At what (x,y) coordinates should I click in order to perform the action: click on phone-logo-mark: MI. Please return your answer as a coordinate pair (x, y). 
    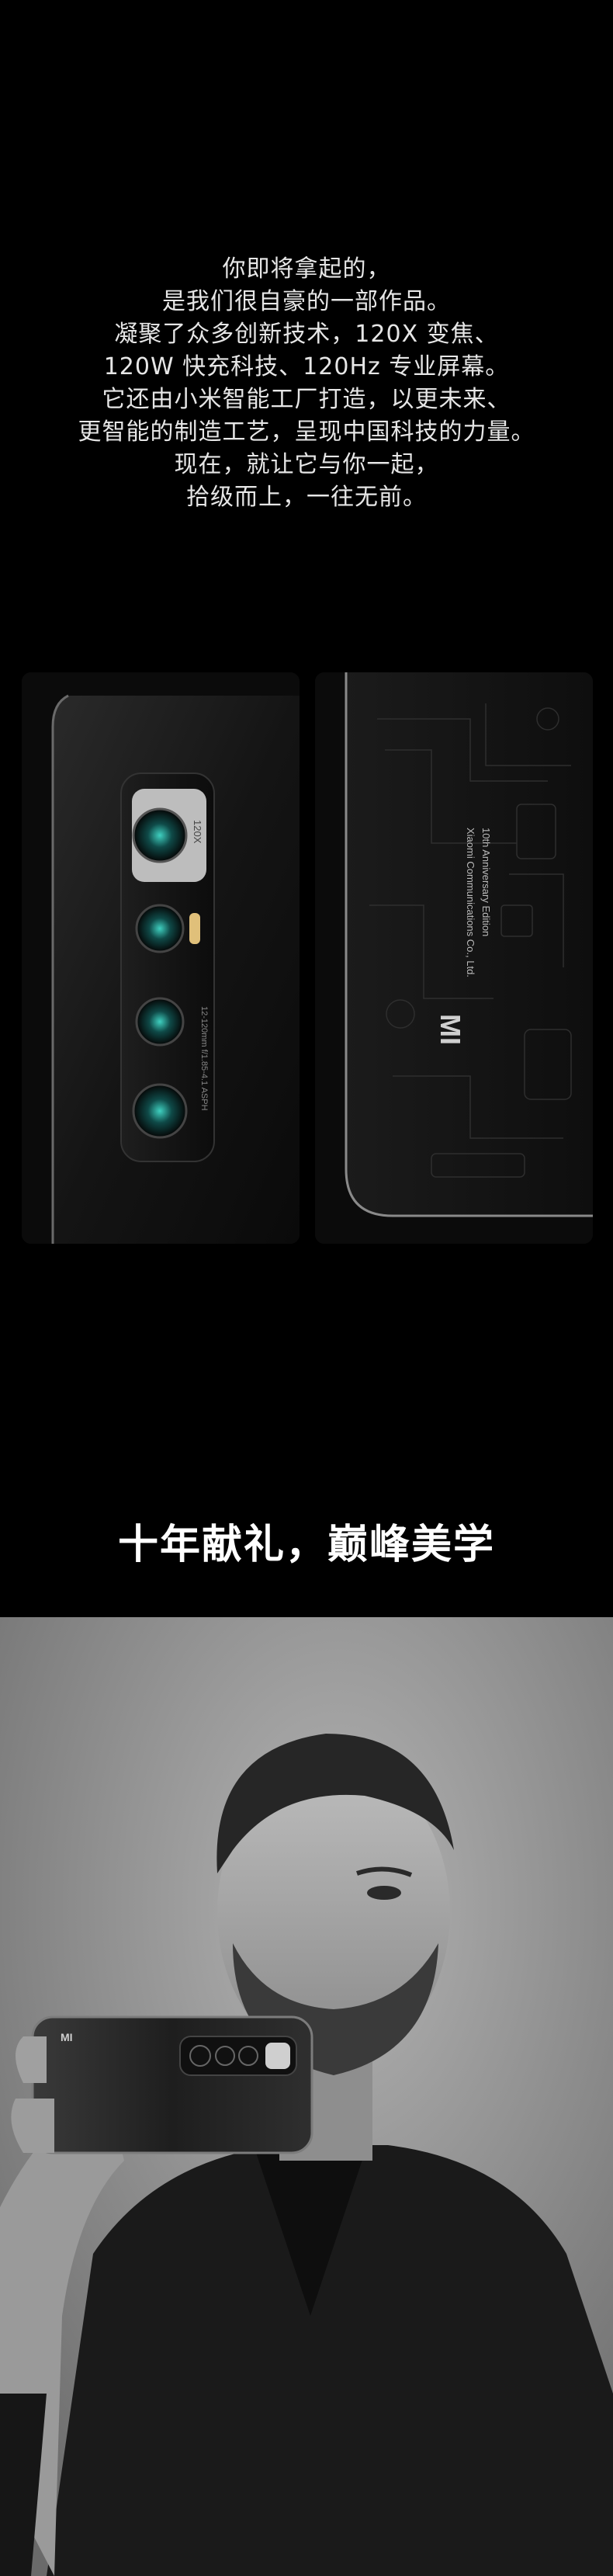
    Looking at the image, I should click on (67, 2037).